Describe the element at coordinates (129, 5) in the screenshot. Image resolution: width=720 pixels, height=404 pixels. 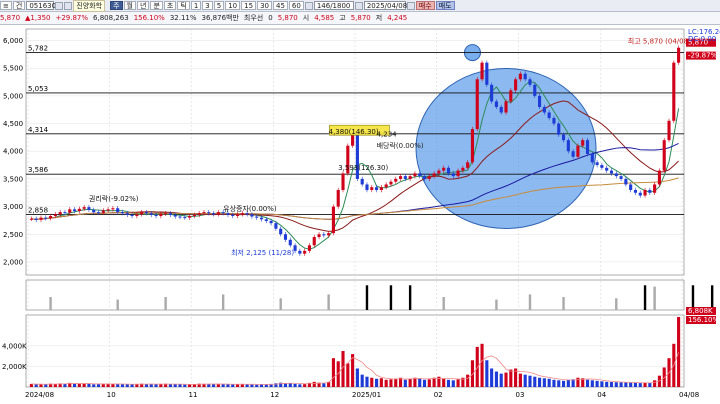
I see `period-tab-1: 월` at that location.